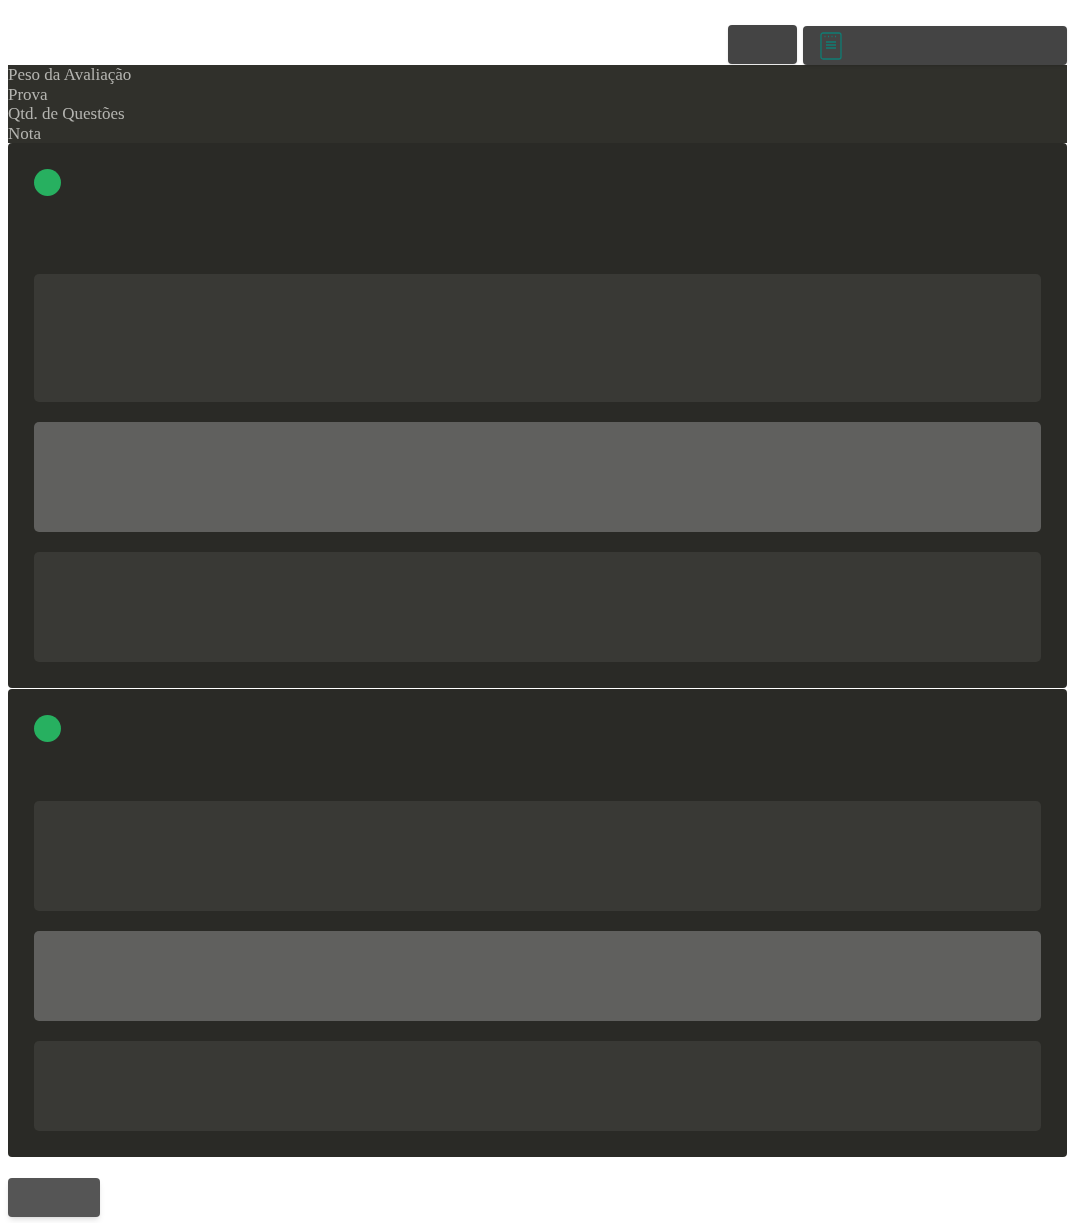 The height and width of the screenshot is (1223, 1075). I want to click on footer-button, so click(54, 1197).